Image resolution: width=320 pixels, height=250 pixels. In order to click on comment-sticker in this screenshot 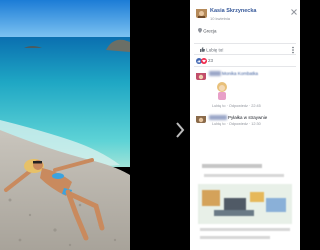, I will do `click(222, 91)`.